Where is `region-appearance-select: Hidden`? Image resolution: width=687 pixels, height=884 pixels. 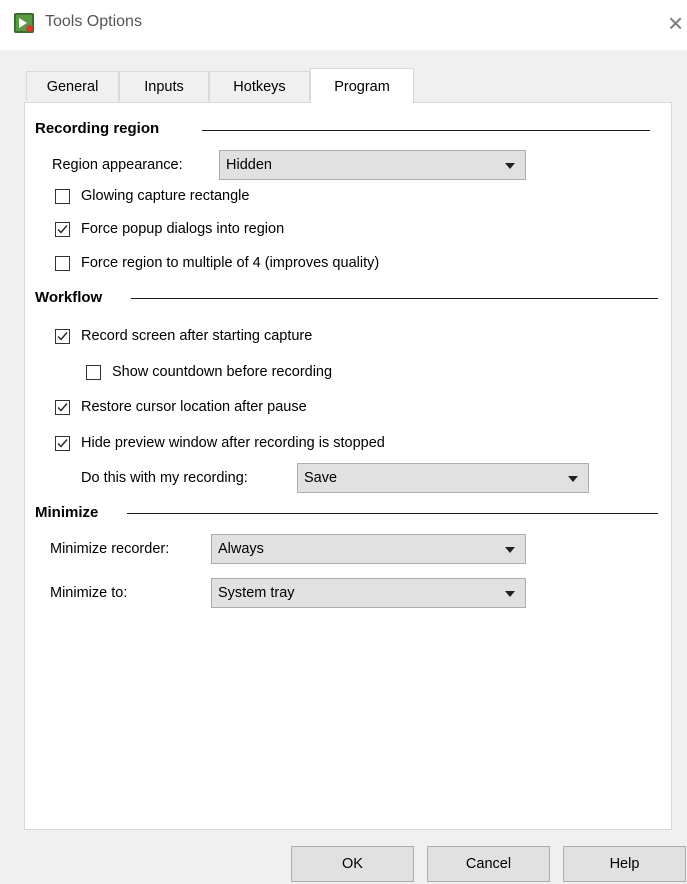 region-appearance-select: Hidden is located at coordinates (372, 165).